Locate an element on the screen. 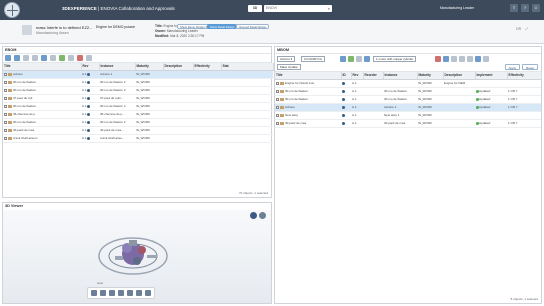 This screenshot has width=544, height=306. user-name: Manufacturing Leader is located at coordinates (457, 8).